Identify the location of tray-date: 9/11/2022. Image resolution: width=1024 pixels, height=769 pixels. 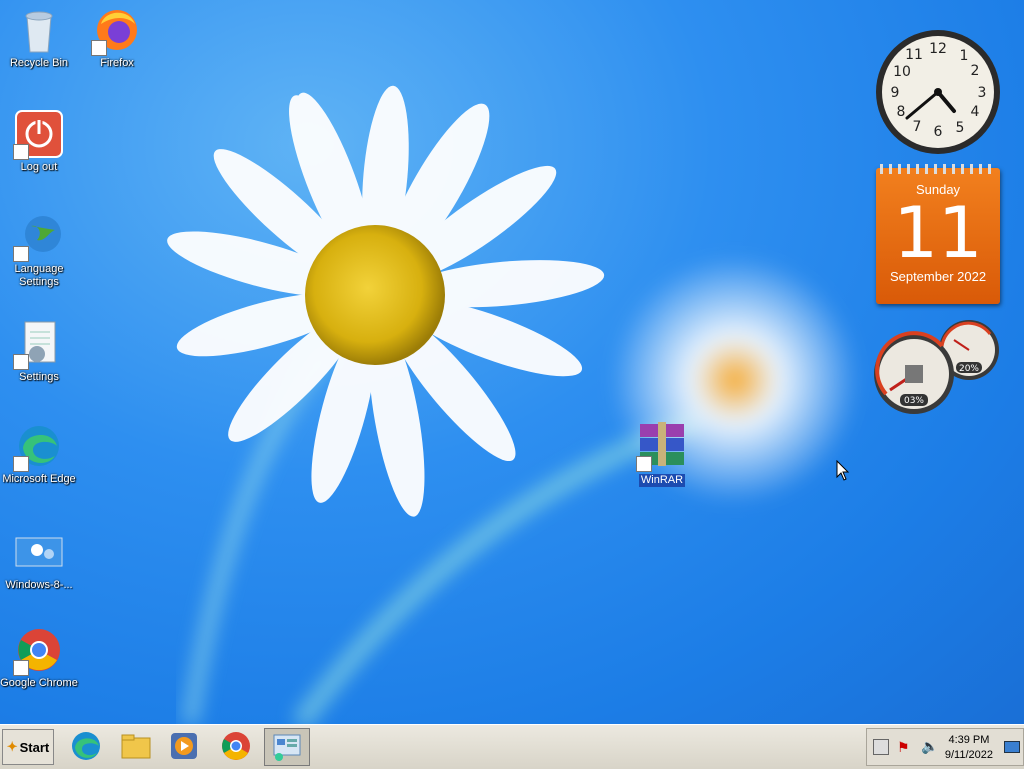
(968, 755).